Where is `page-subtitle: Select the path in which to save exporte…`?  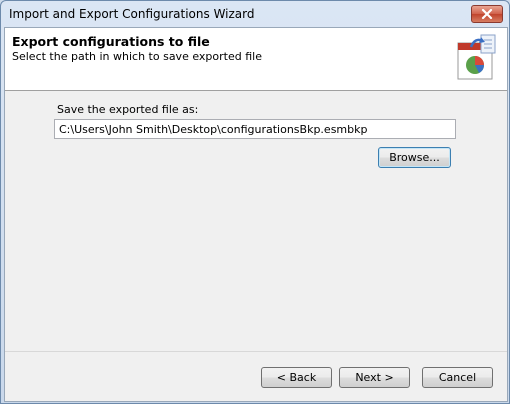 page-subtitle: Select the path in which to save exporte… is located at coordinates (137, 56).